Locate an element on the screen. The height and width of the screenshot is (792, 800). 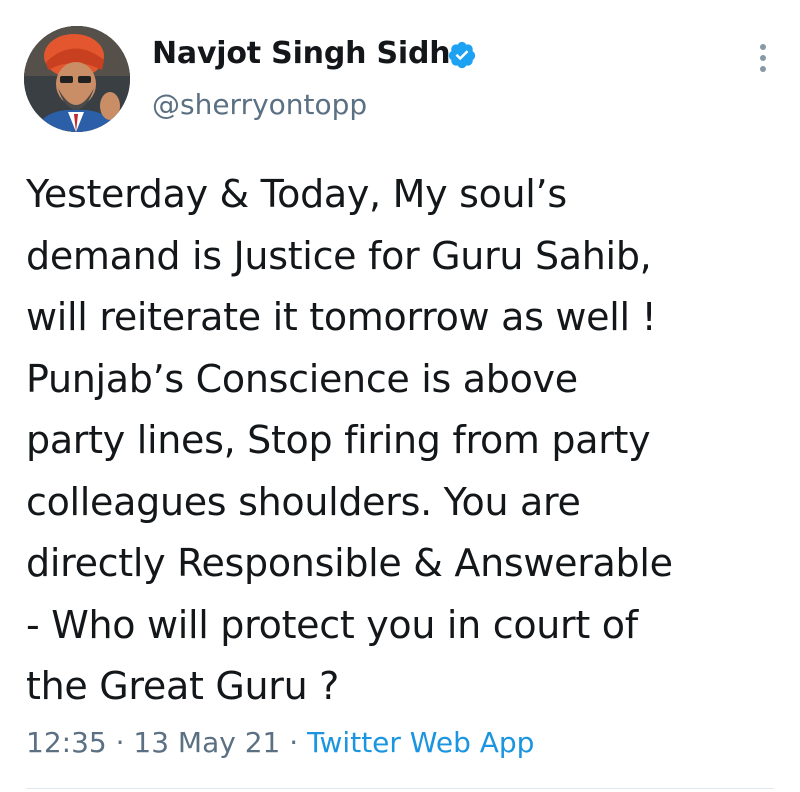
author-avatar is located at coordinates (77, 79).